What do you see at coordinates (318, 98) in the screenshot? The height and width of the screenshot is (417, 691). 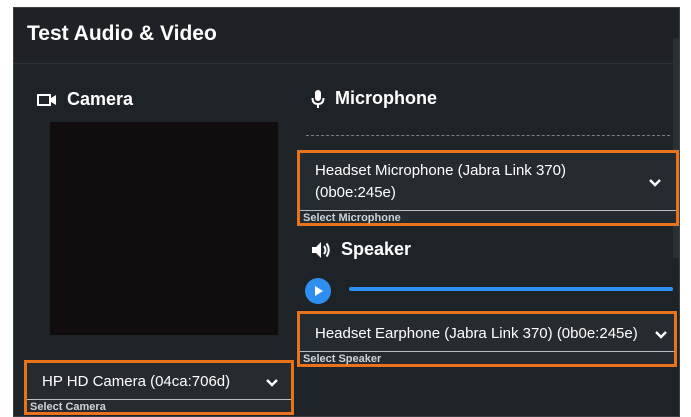 I see `microphone-icon` at bounding box center [318, 98].